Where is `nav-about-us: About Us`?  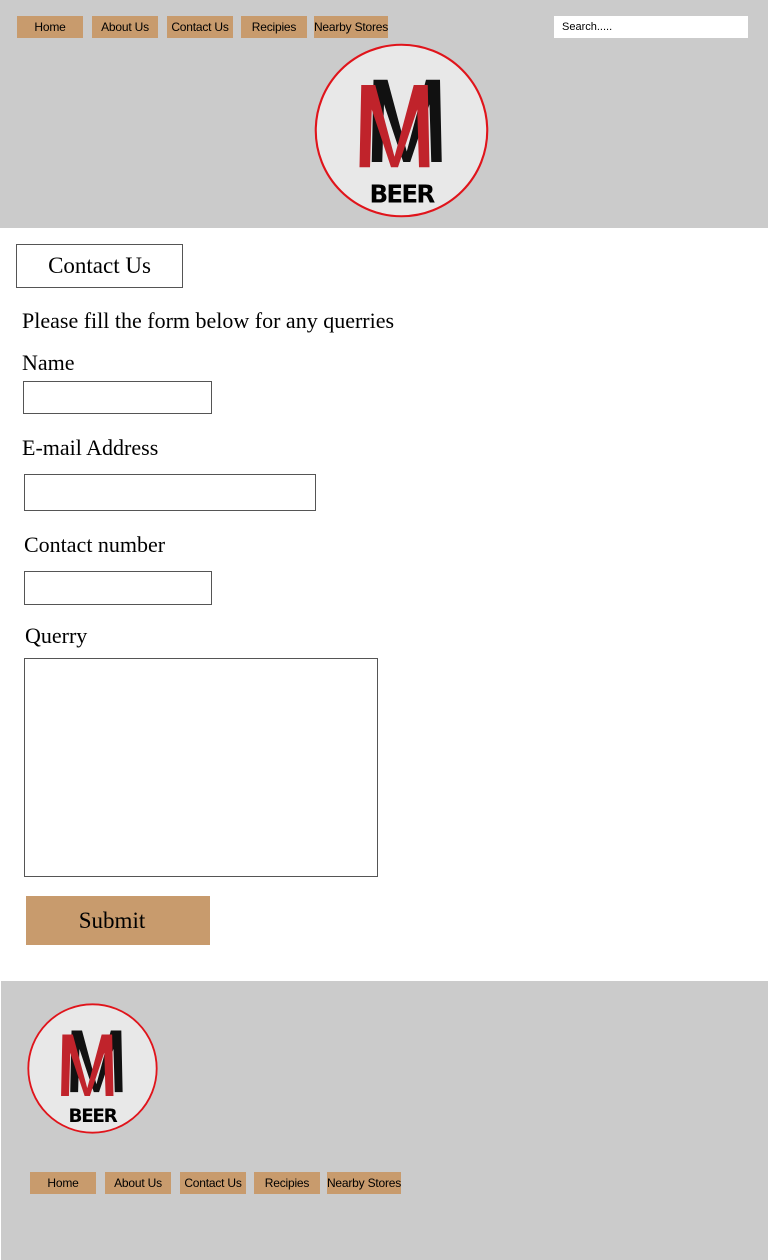
nav-about-us: About Us is located at coordinates (125, 27).